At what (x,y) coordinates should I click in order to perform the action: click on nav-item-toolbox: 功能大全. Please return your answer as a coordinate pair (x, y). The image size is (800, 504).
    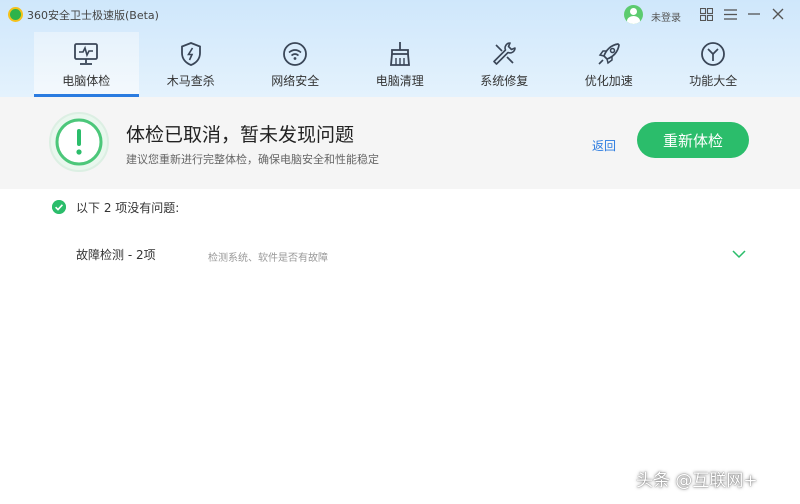
    Looking at the image, I should click on (713, 64).